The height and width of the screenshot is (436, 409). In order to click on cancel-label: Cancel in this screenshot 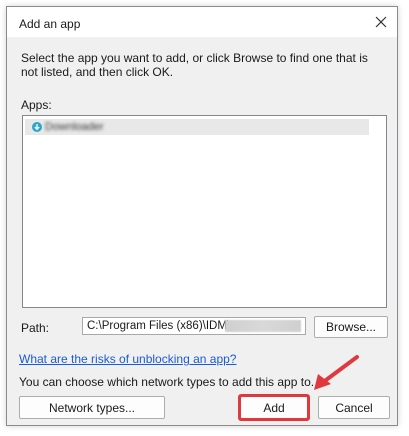, I will do `click(354, 407)`.